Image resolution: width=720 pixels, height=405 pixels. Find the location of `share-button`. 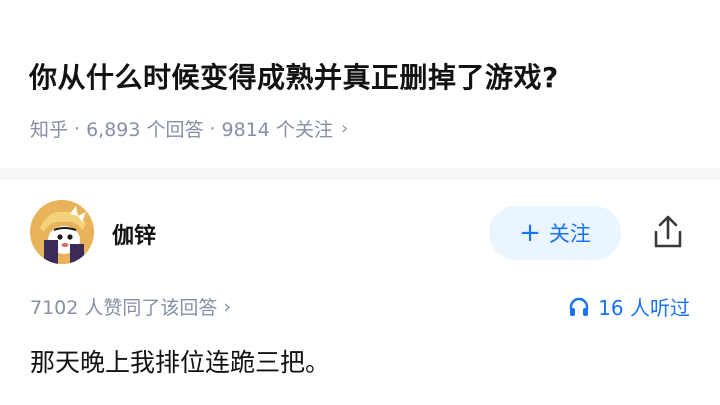

share-button is located at coordinates (668, 232).